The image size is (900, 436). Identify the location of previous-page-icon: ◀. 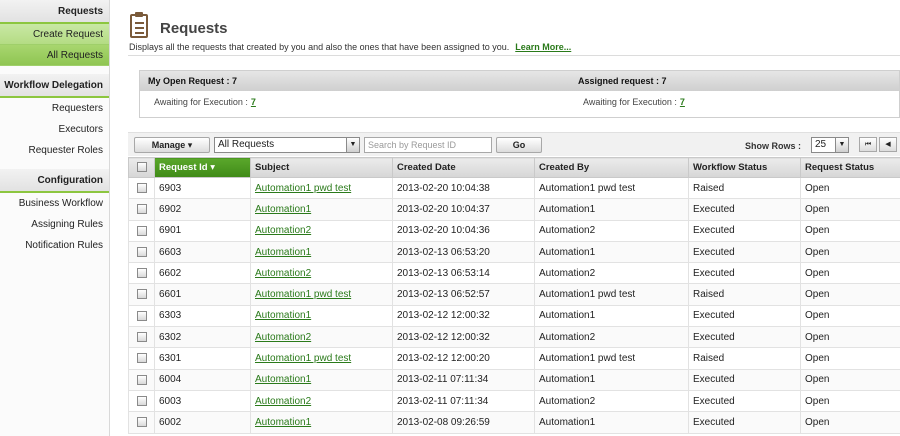
(888, 144).